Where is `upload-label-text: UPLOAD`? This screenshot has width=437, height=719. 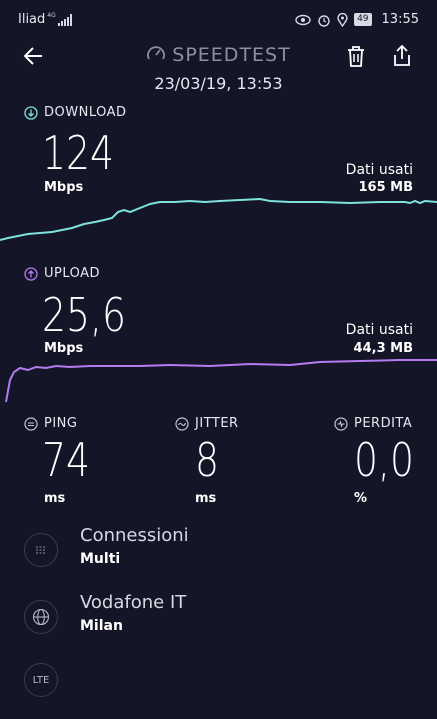
upload-label-text: UPLOAD is located at coordinates (72, 273).